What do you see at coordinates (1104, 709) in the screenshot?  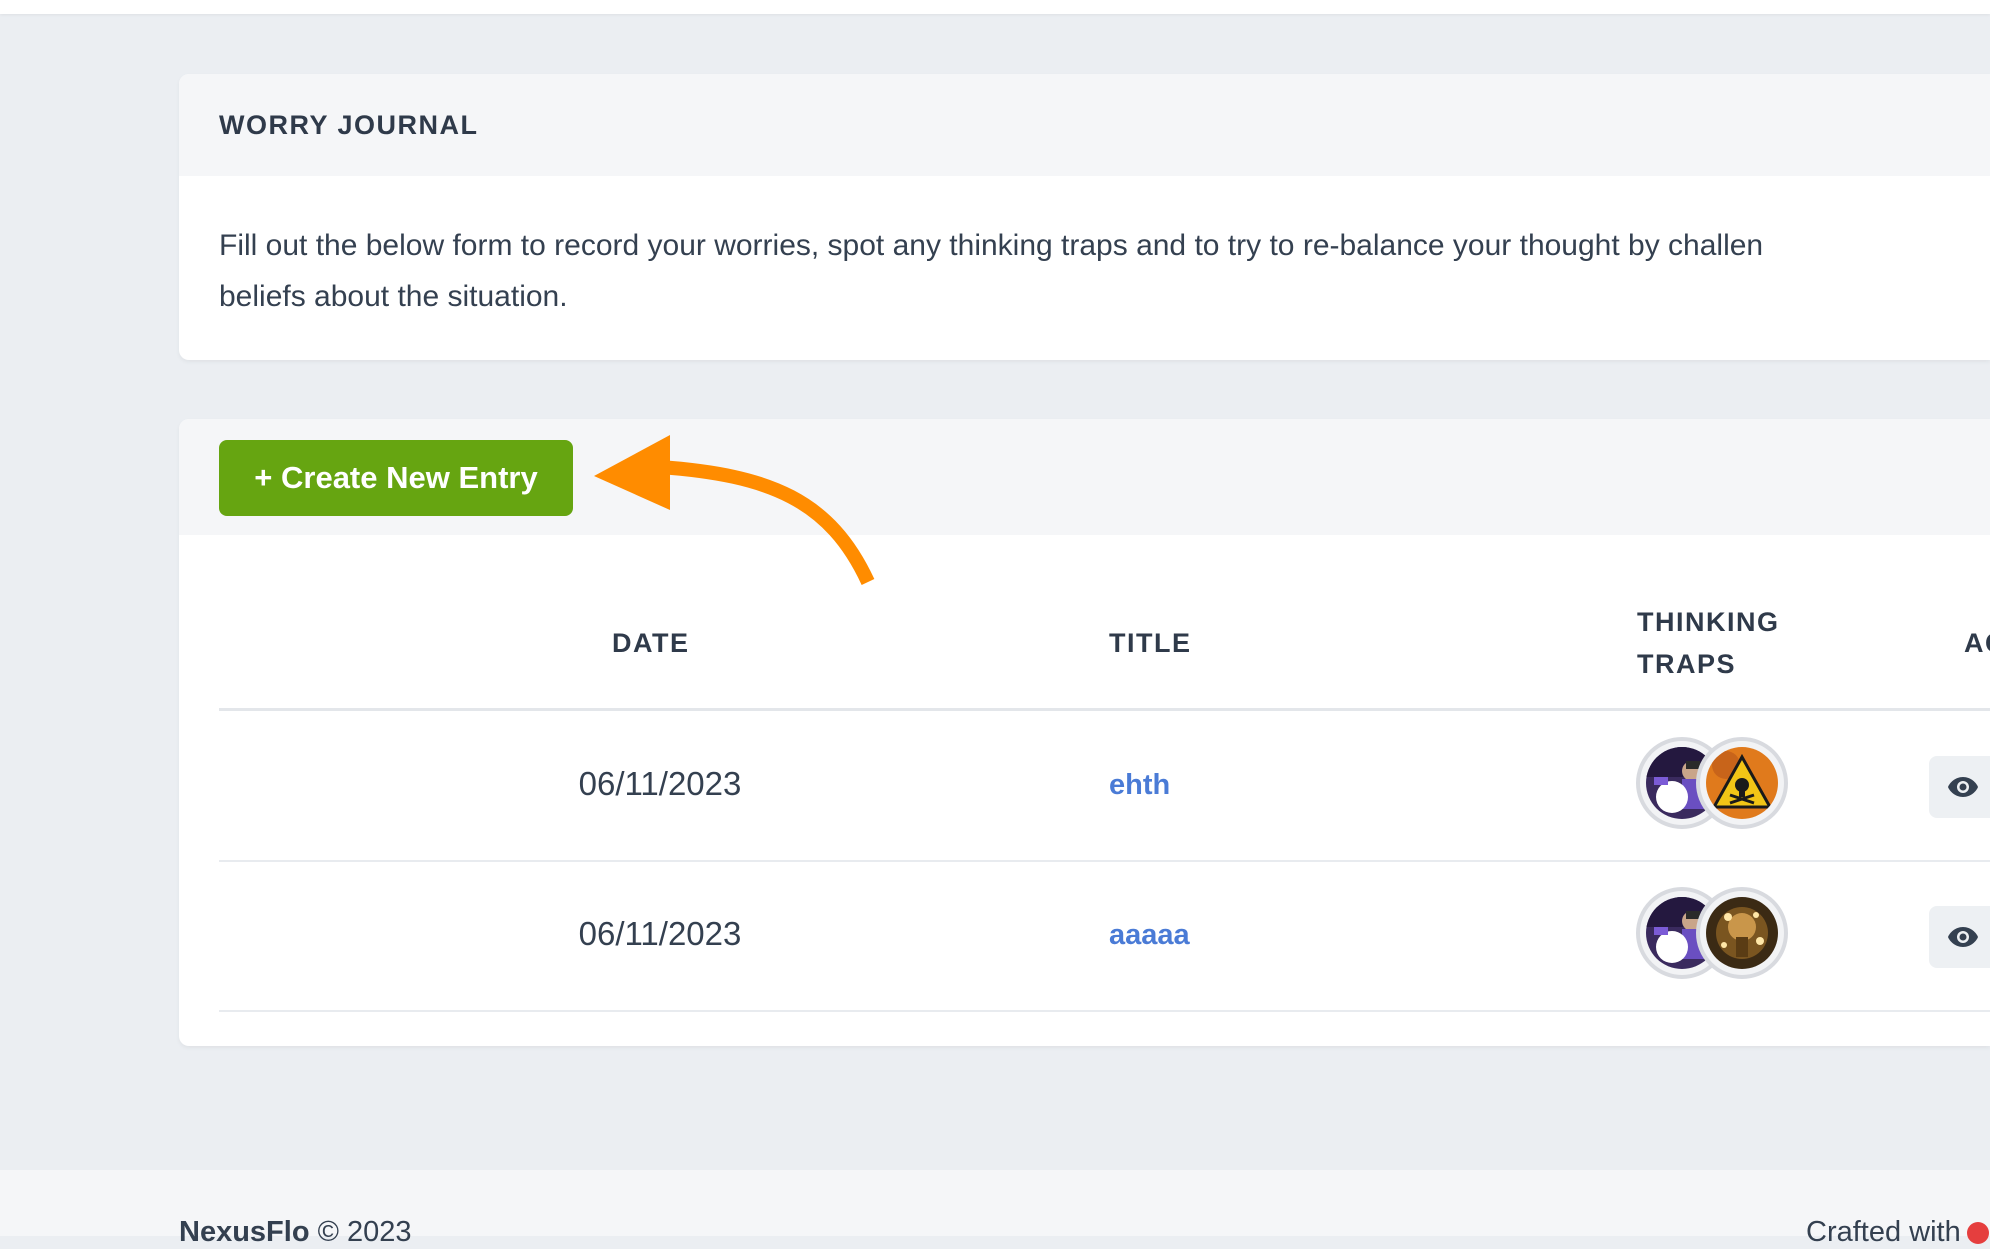 I see `table-header-divider` at bounding box center [1104, 709].